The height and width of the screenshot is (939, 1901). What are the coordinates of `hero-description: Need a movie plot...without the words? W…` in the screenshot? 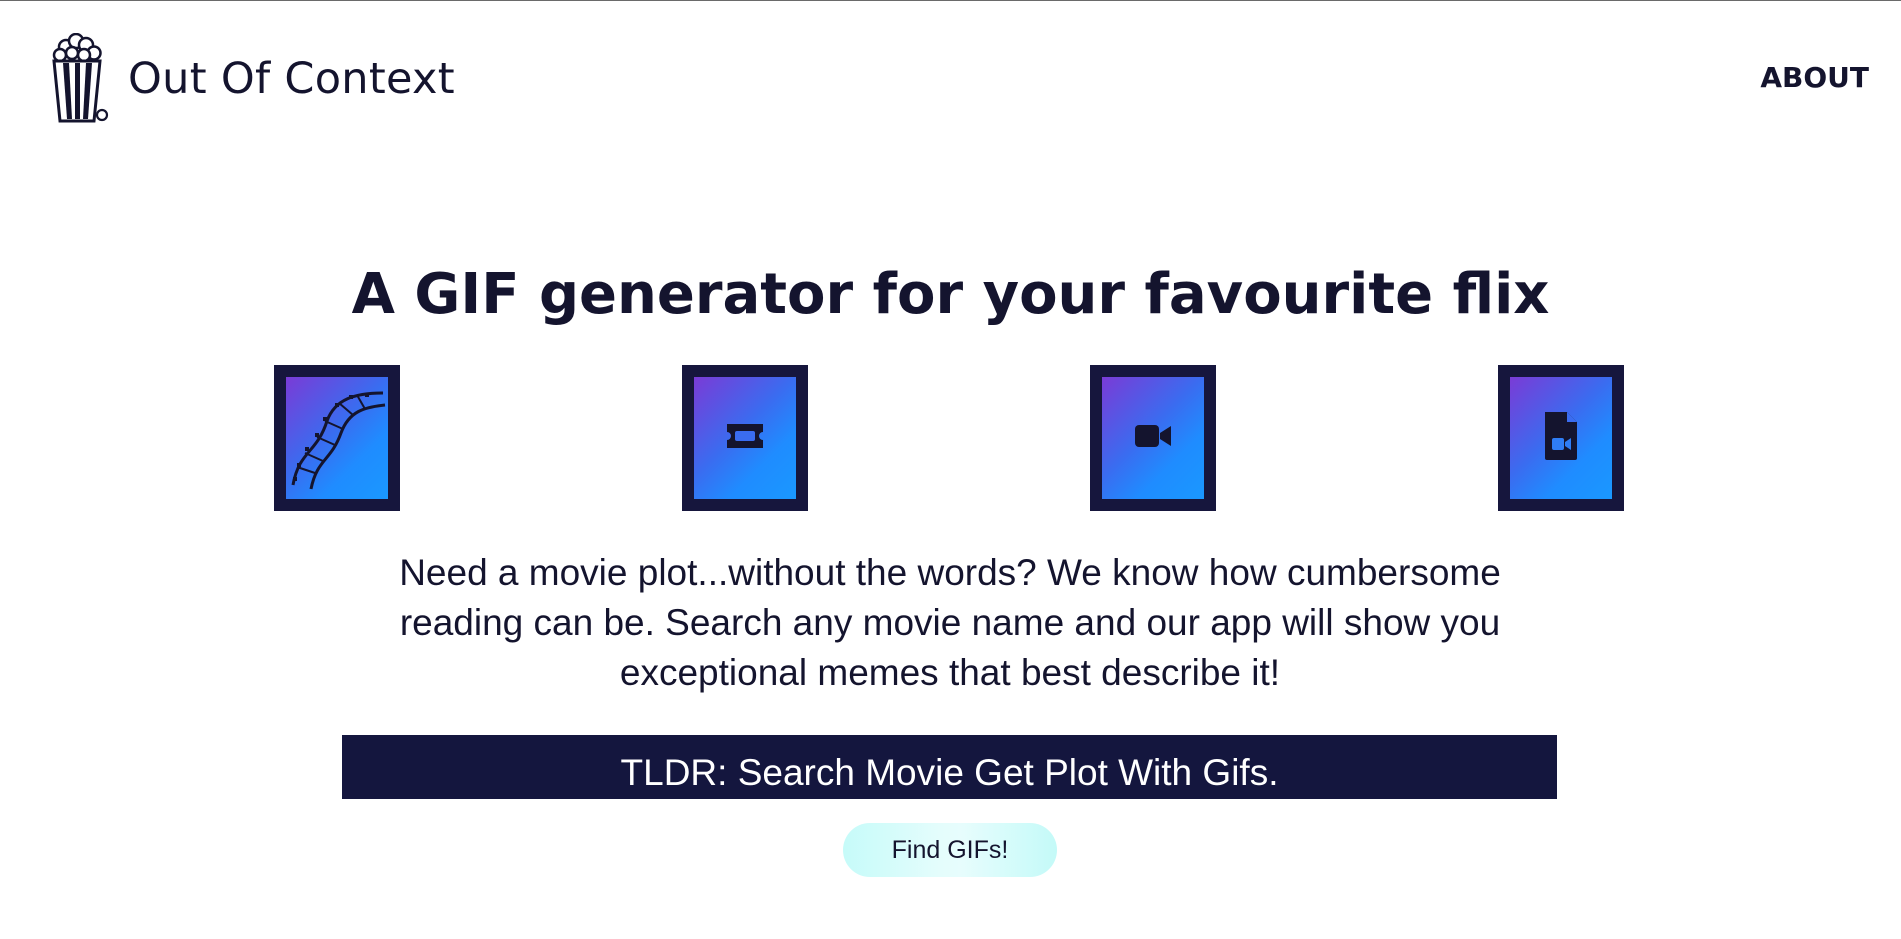 It's located at (950, 622).